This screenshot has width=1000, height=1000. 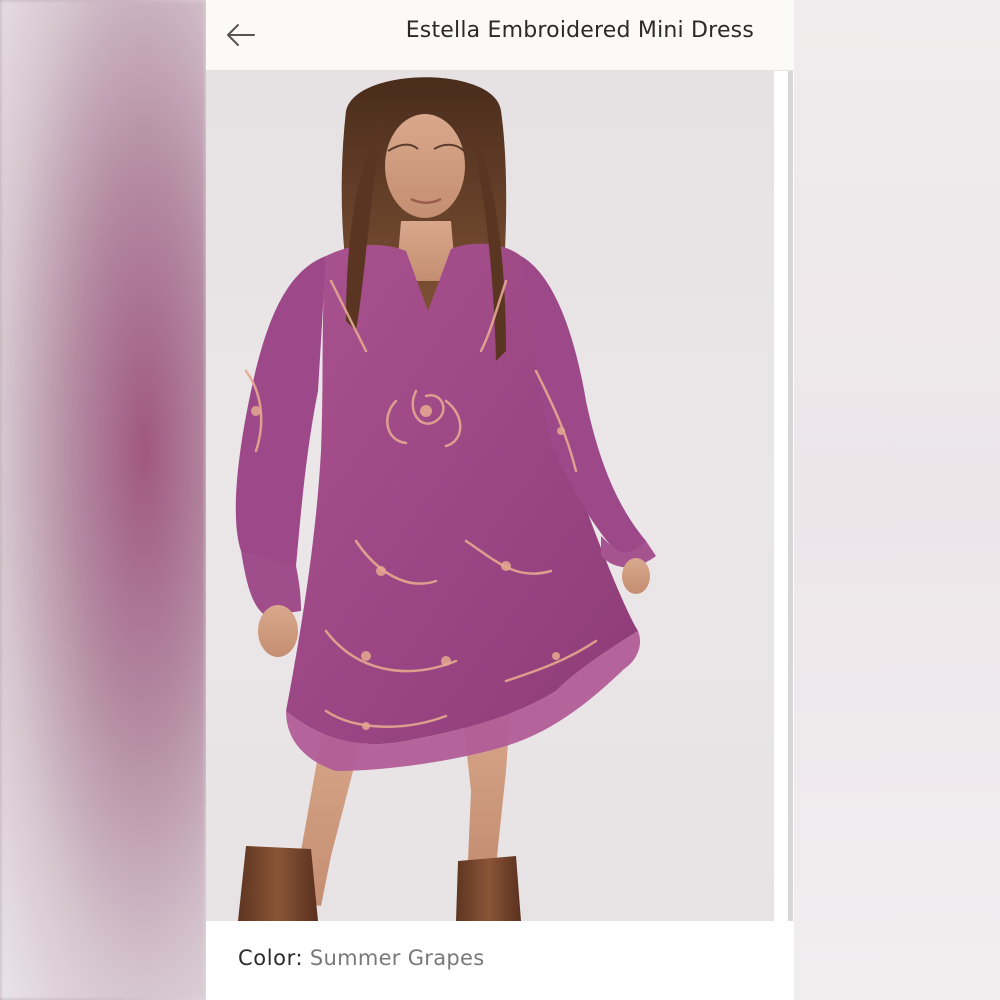 I want to click on color-selection: Color: Summer Grapes, so click(x=361, y=958).